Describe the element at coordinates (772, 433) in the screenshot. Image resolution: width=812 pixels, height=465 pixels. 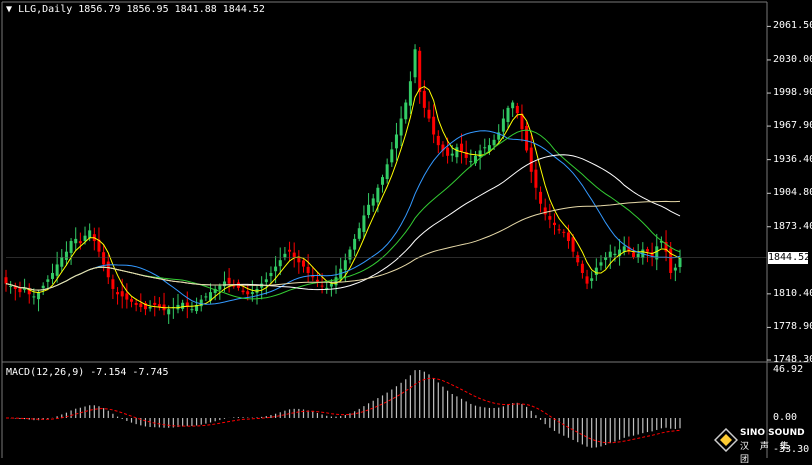
I see `watermark-title: SINO SOUND` at that location.